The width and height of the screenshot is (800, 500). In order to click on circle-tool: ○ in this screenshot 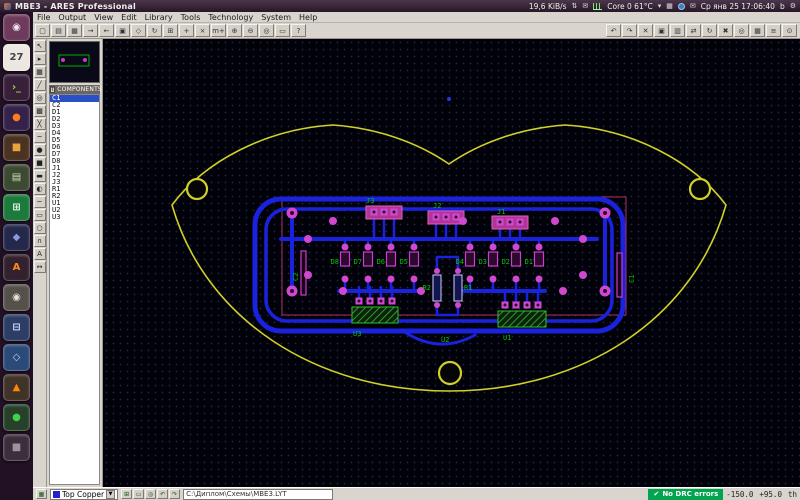, I will do `click(39, 228)`.